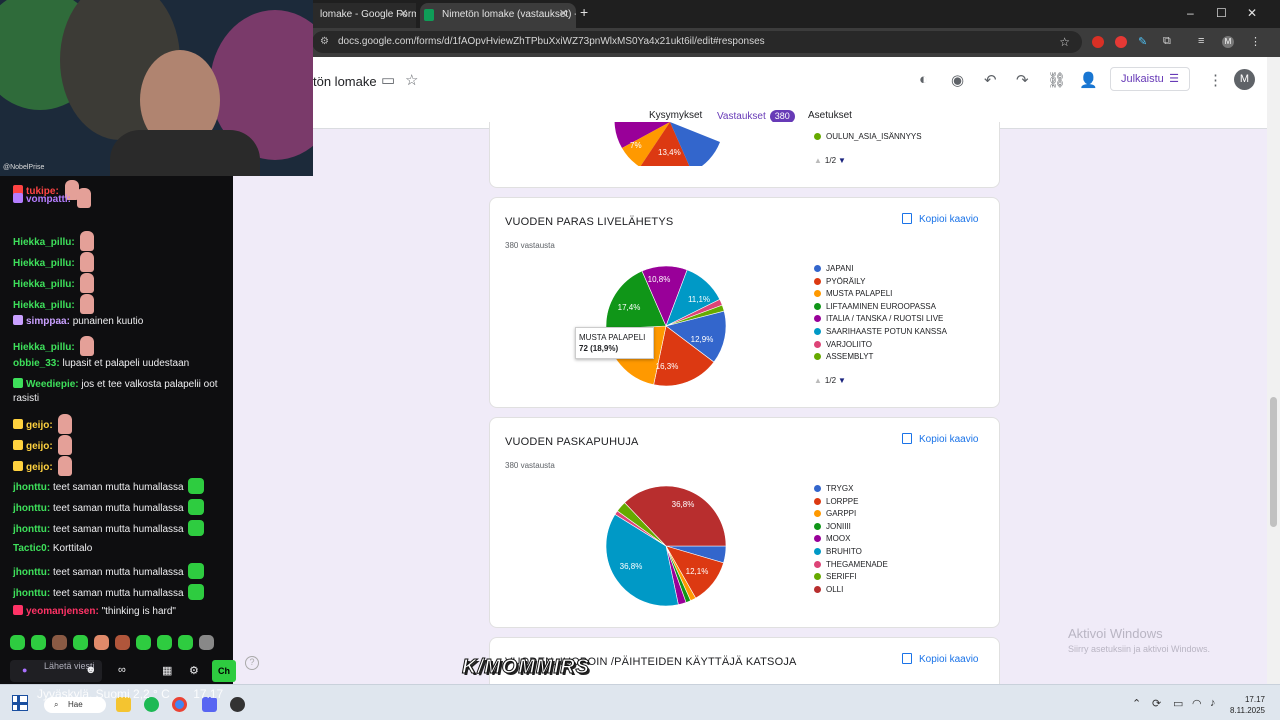 The width and height of the screenshot is (1280, 720). Describe the element at coordinates (880, 358) in the screenshot. I see `legend-item: ASSEMBLYT` at that location.